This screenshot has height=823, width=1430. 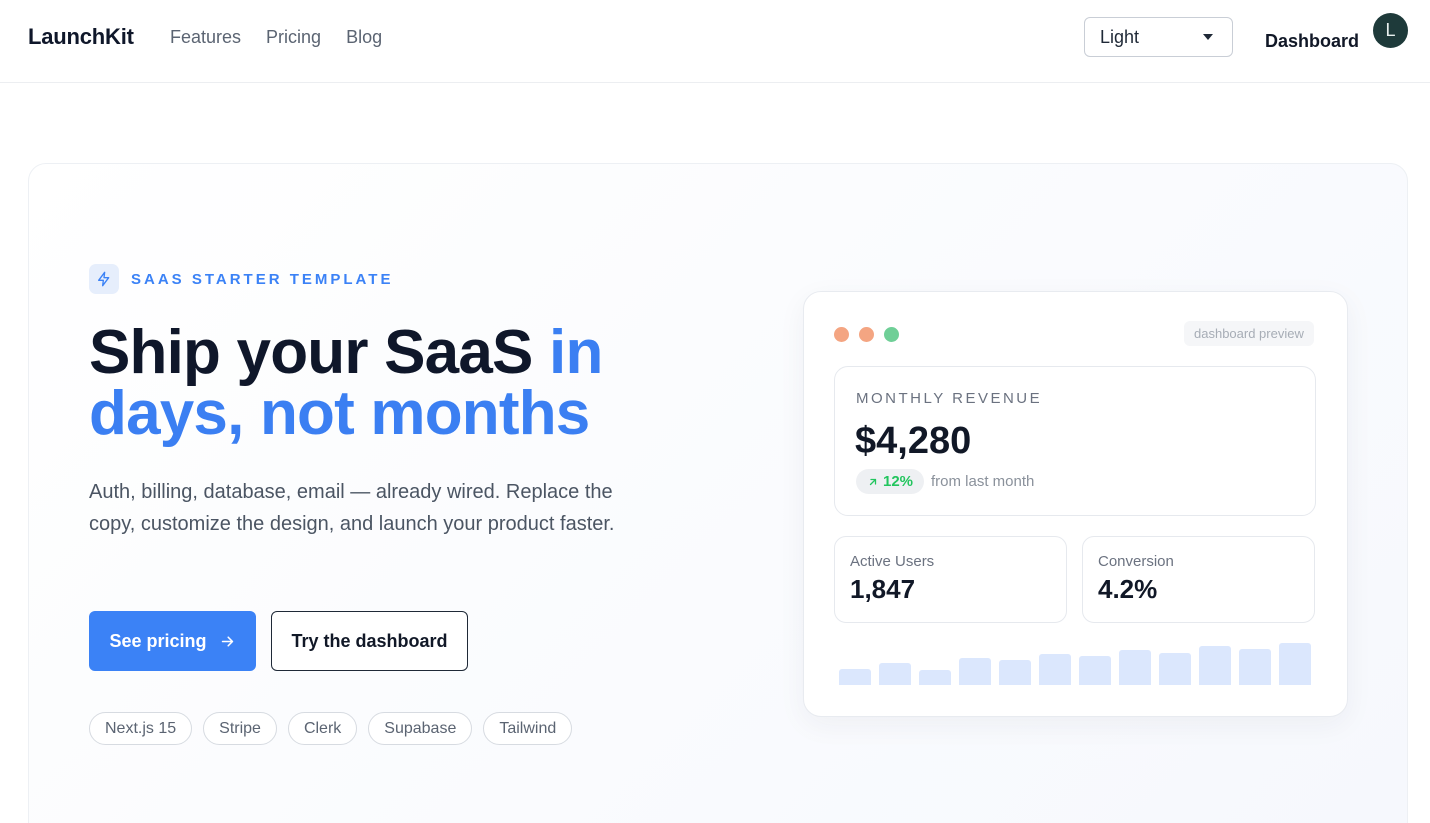 I want to click on headline-main: Ship your SaaS, so click(x=319, y=352).